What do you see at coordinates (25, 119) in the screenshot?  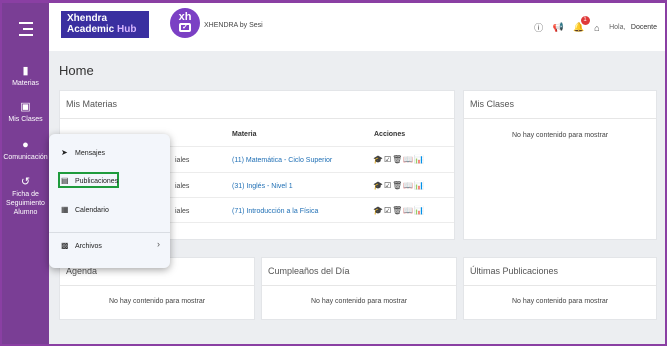 I see `sidebar-item-label: Mis Clases` at bounding box center [25, 119].